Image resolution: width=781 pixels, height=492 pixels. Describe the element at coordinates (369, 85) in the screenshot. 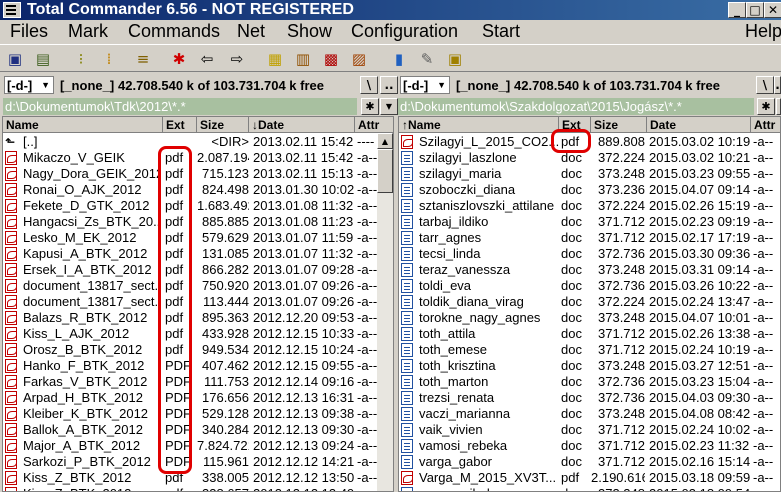

I see `left-root-button: \` at that location.